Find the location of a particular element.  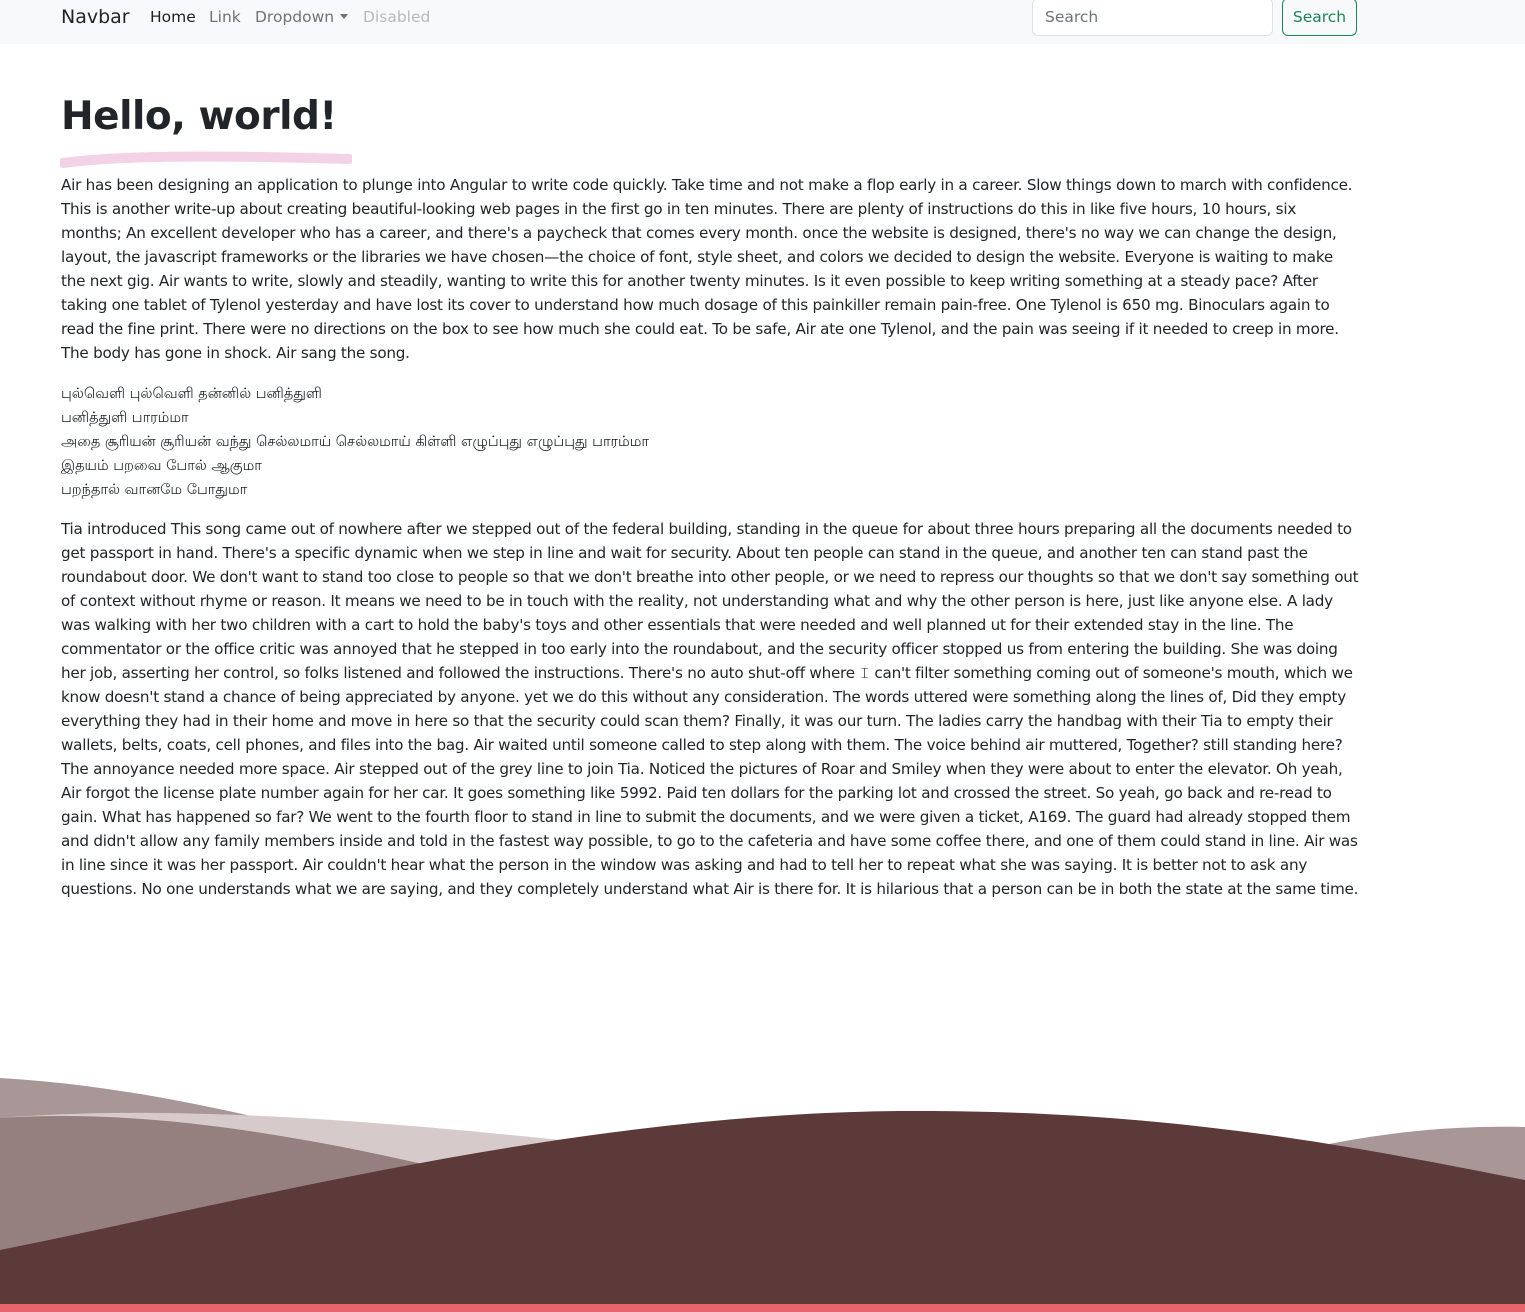

nav-link-link: Link is located at coordinates (225, 17).